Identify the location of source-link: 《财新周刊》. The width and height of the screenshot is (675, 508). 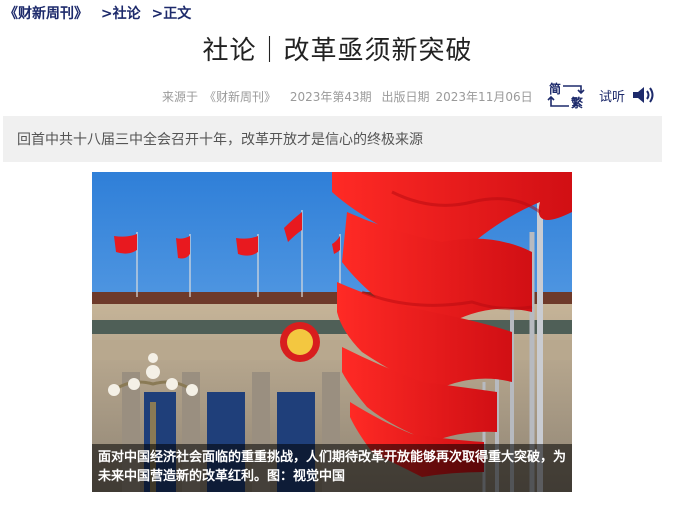
(240, 97).